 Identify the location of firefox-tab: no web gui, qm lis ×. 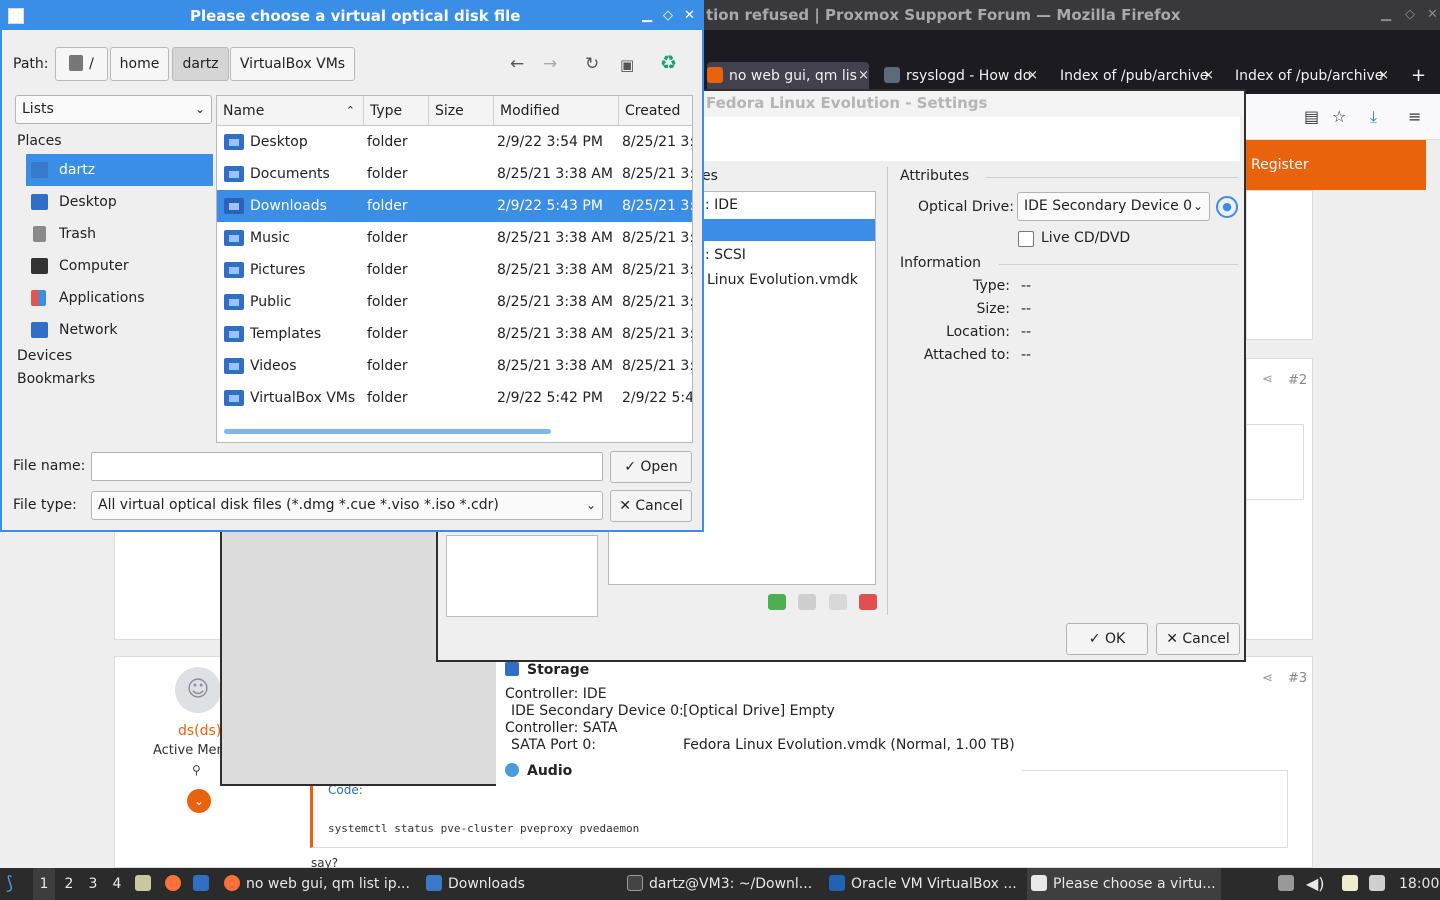
(788, 76).